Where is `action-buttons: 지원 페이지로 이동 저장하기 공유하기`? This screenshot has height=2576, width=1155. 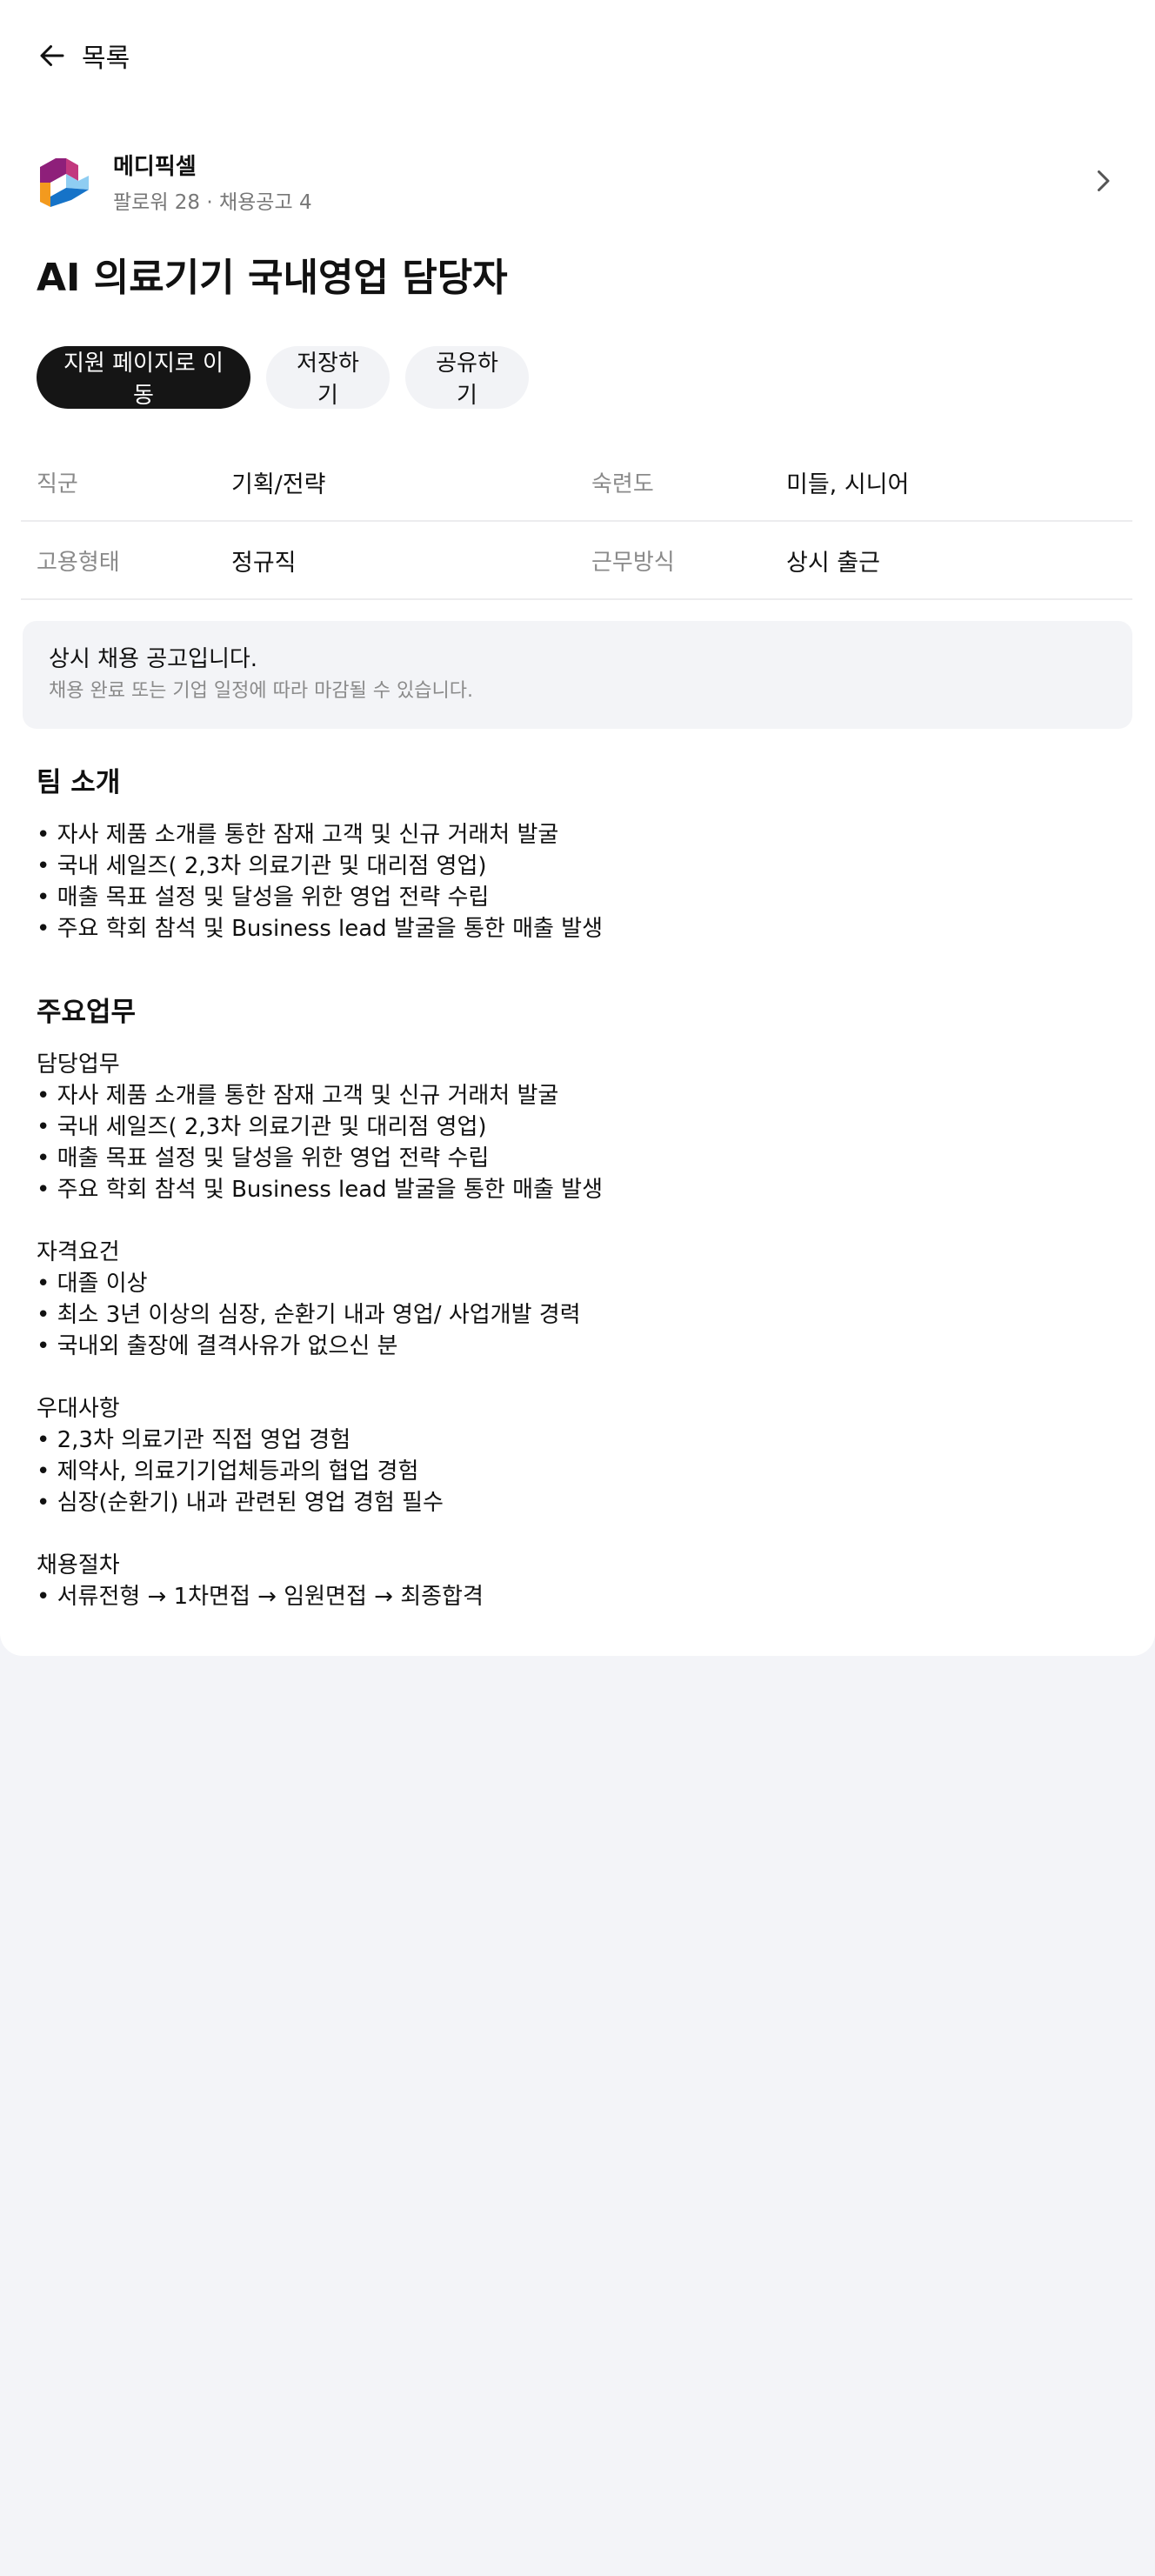
action-buttons: 지원 페이지로 이동 저장하기 공유하기 is located at coordinates (283, 377).